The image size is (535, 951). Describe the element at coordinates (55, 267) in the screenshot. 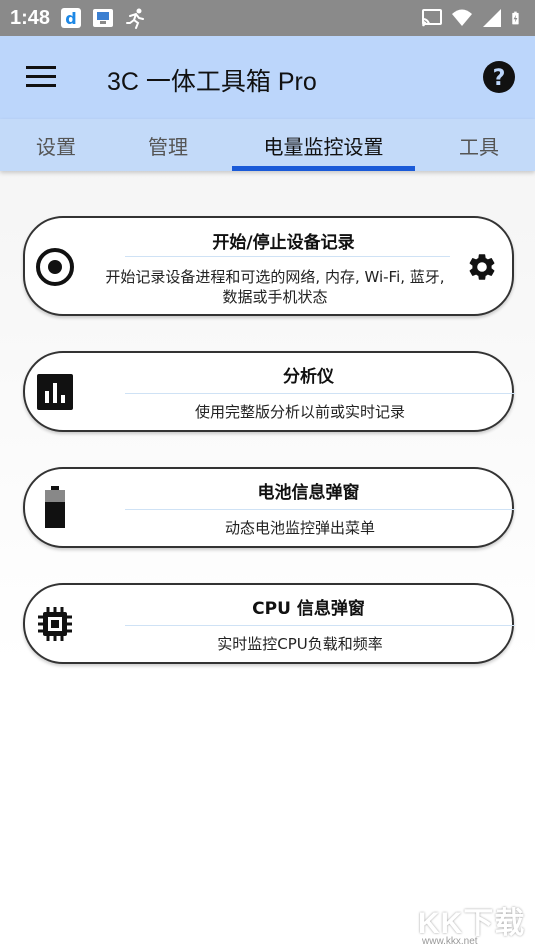

I see `record-icon` at that location.